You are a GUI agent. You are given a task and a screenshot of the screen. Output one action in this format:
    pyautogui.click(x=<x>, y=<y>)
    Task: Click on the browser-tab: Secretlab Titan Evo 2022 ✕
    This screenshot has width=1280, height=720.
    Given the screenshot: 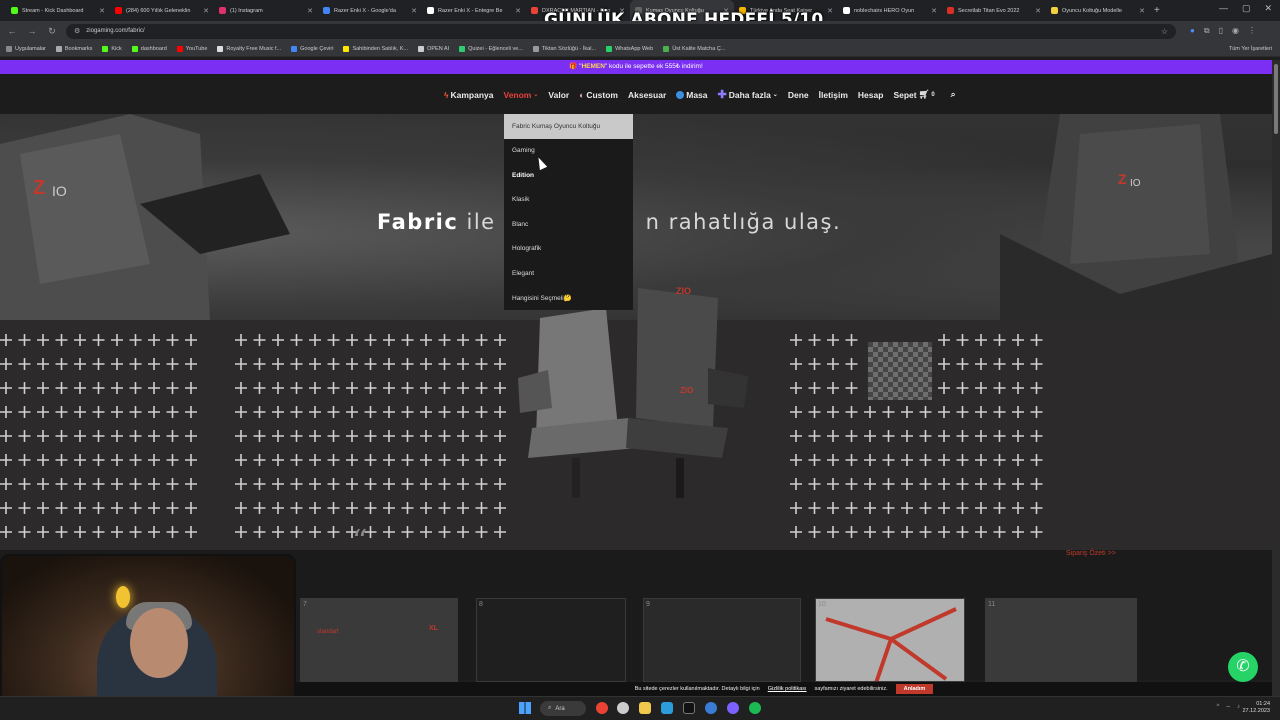 What is the action you would take?
    pyautogui.click(x=994, y=10)
    